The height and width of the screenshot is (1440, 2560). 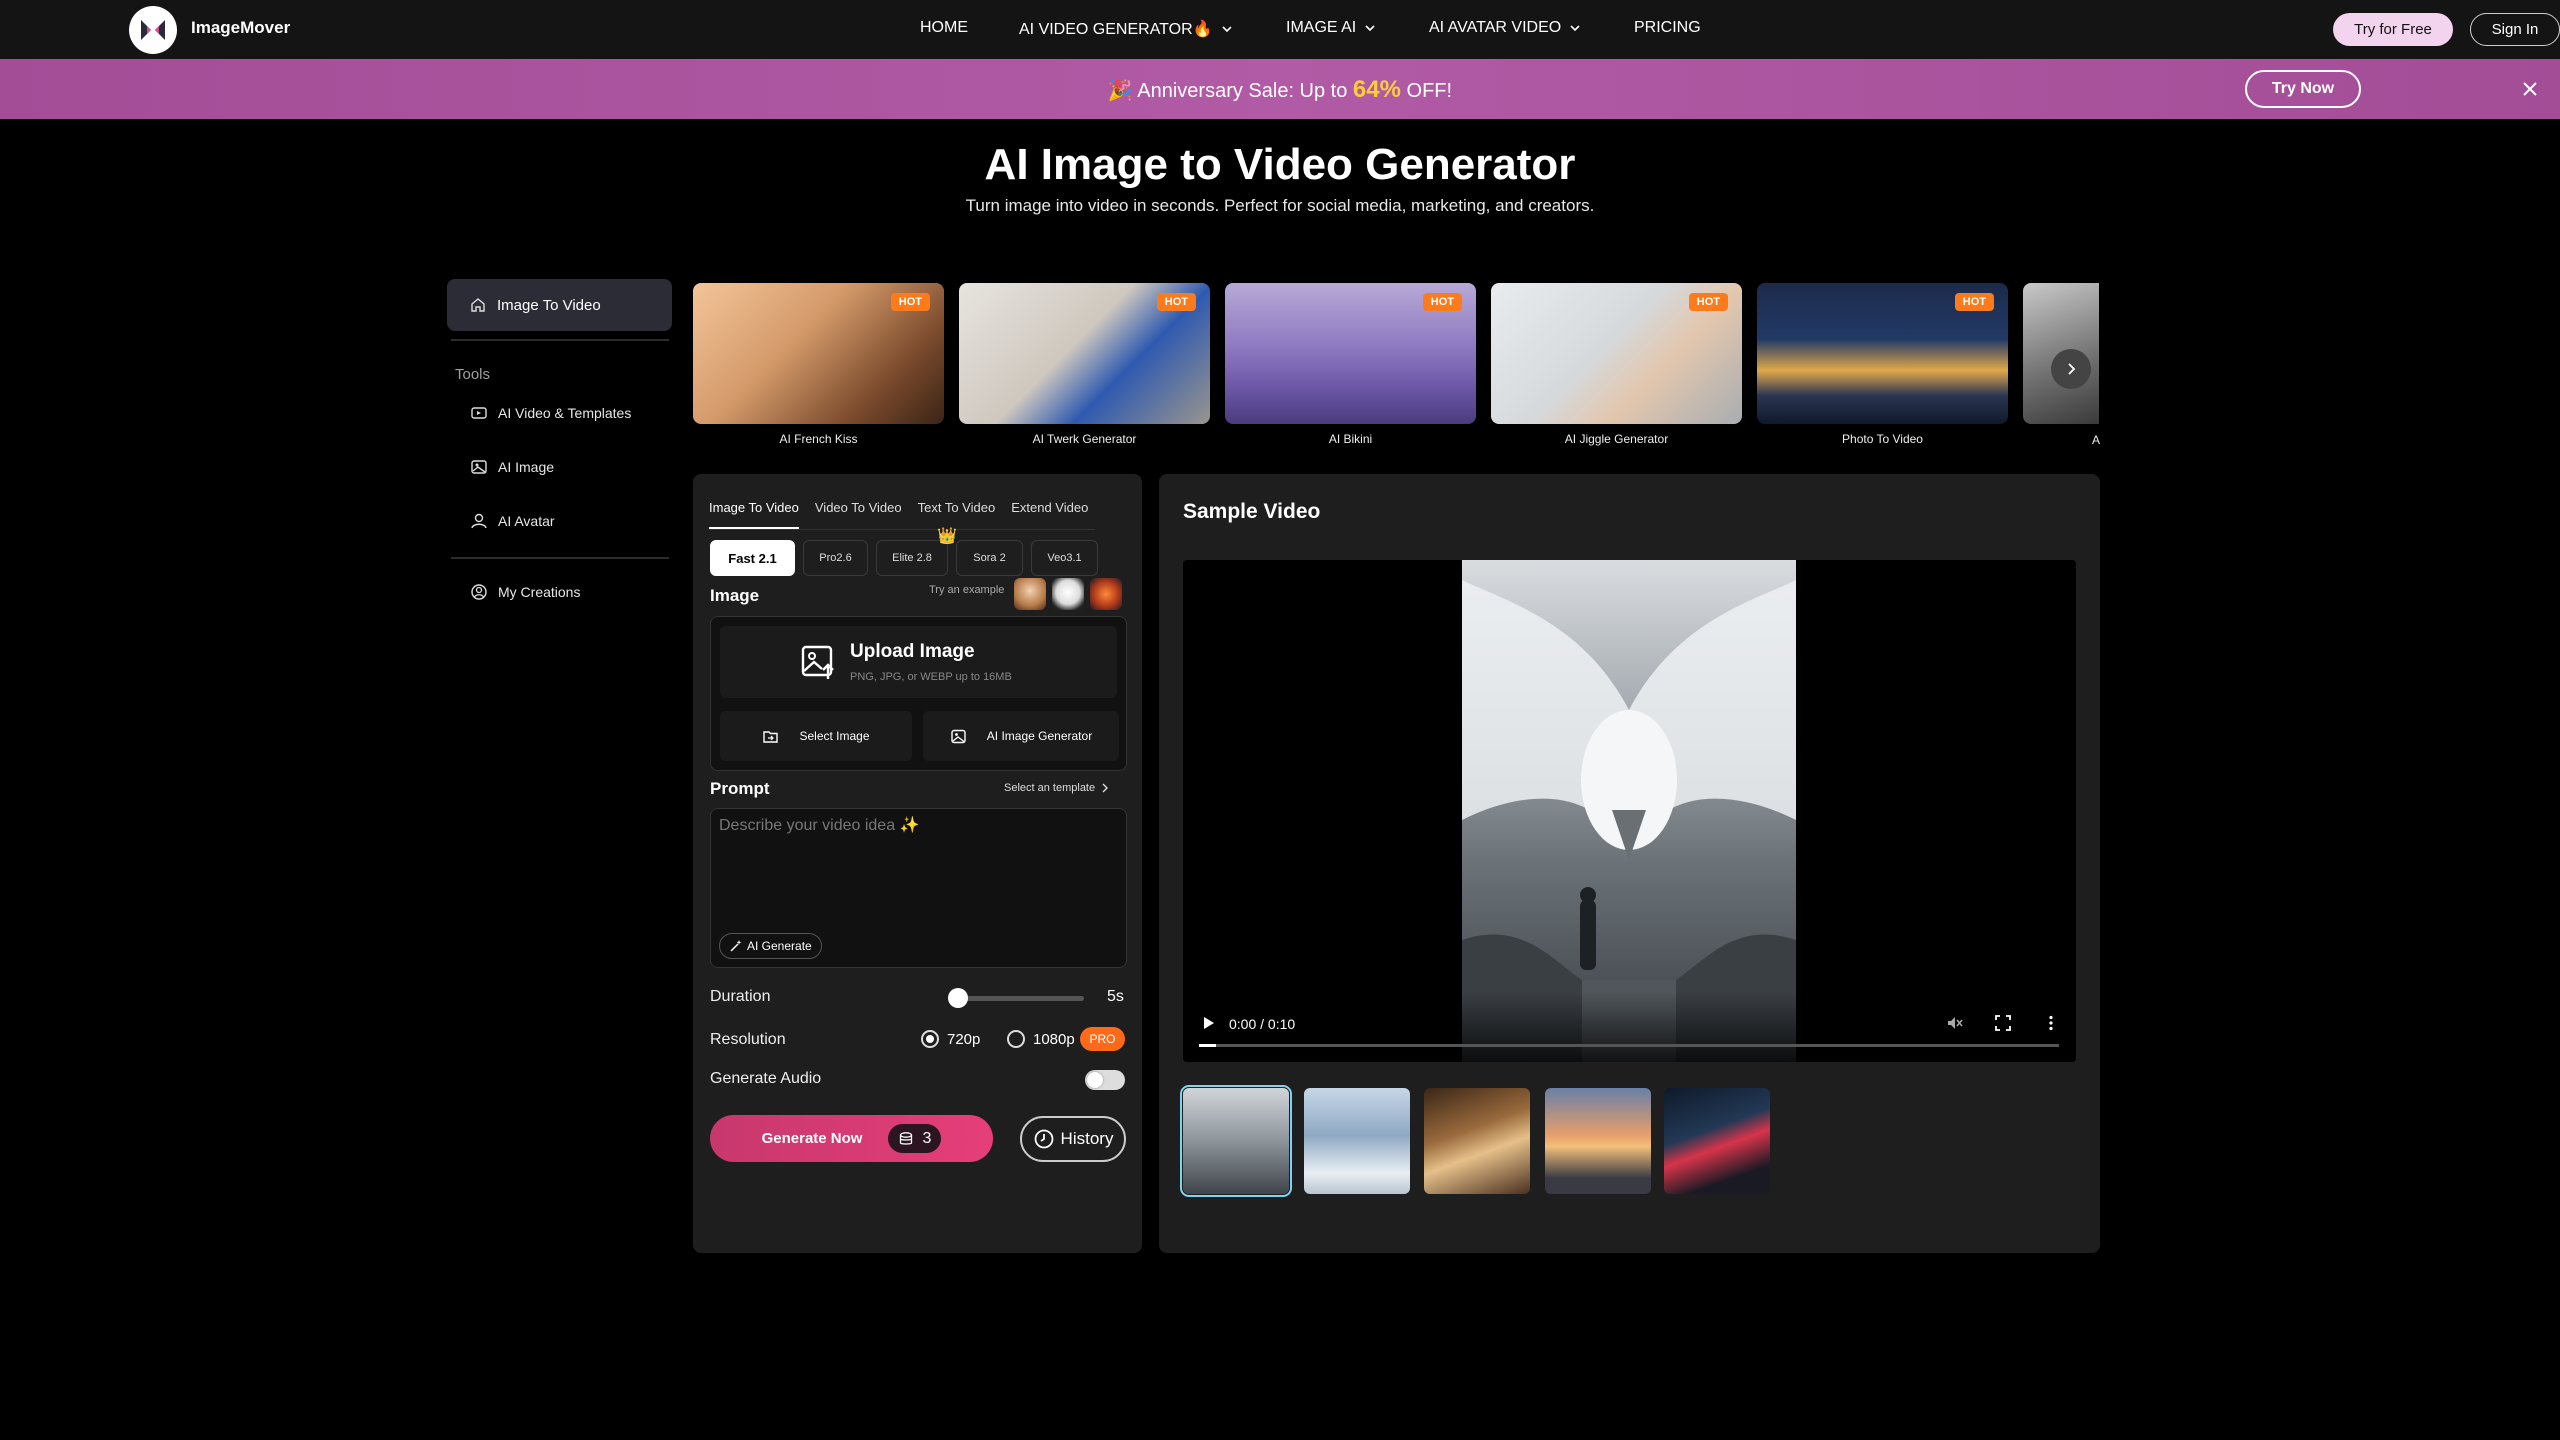 What do you see at coordinates (2303, 89) in the screenshot?
I see `try-now-button: Try Now` at bounding box center [2303, 89].